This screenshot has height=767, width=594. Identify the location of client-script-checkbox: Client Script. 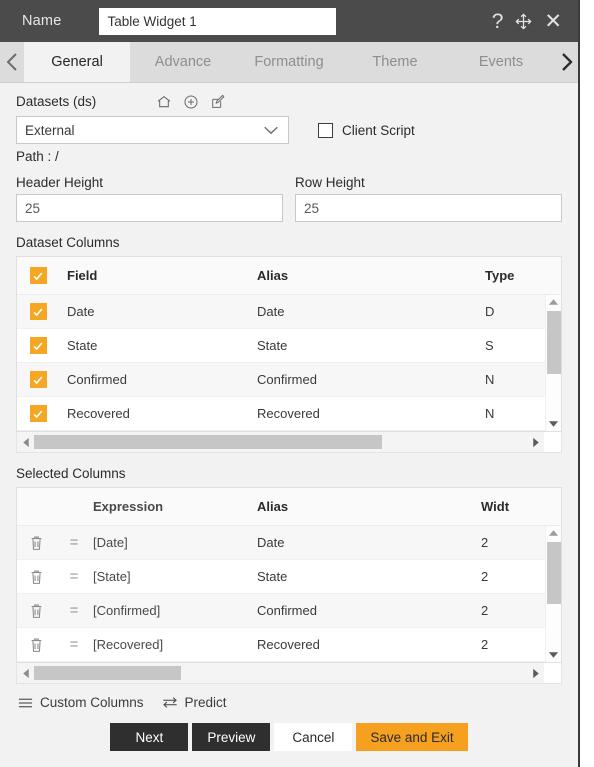
(366, 130).